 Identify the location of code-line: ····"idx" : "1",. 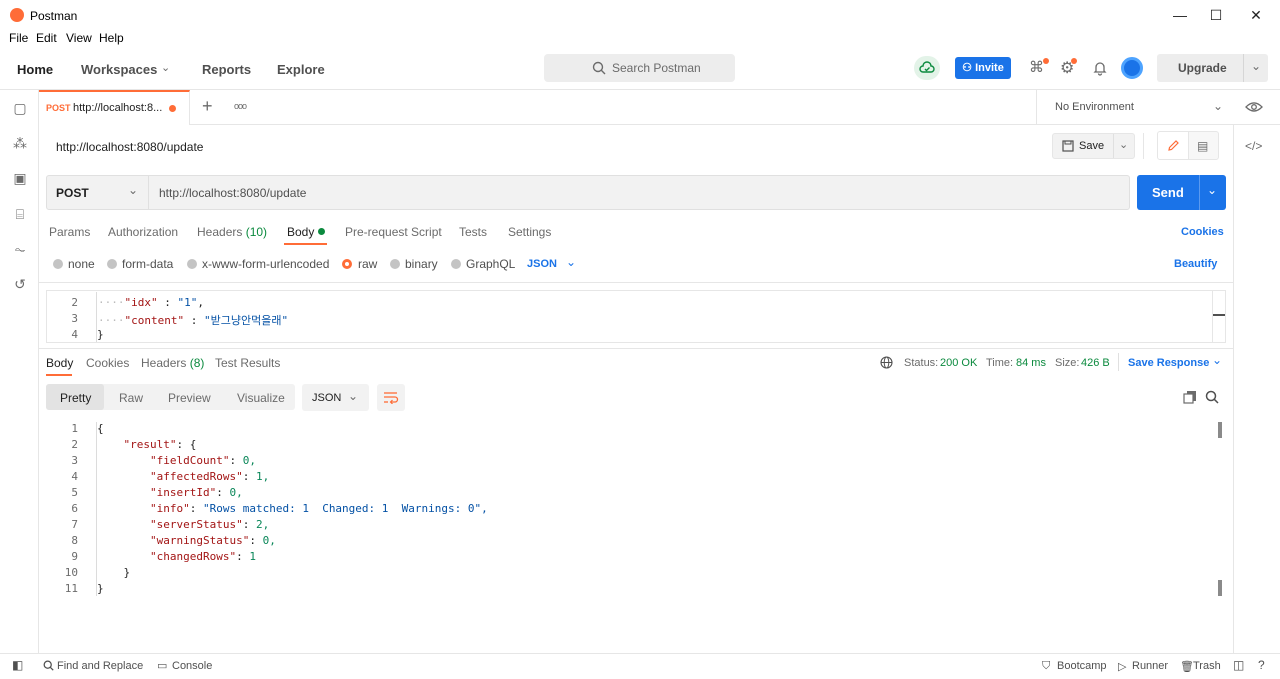
(151, 302).